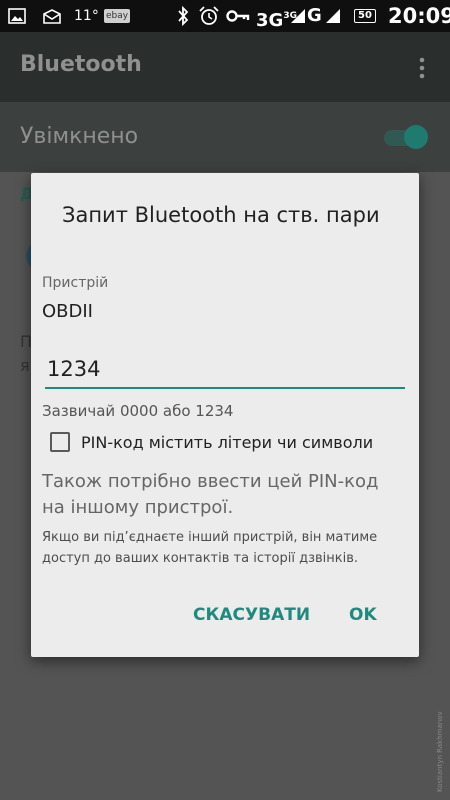 The width and height of the screenshot is (450, 800). I want to click on more-options-icon, so click(422, 68).